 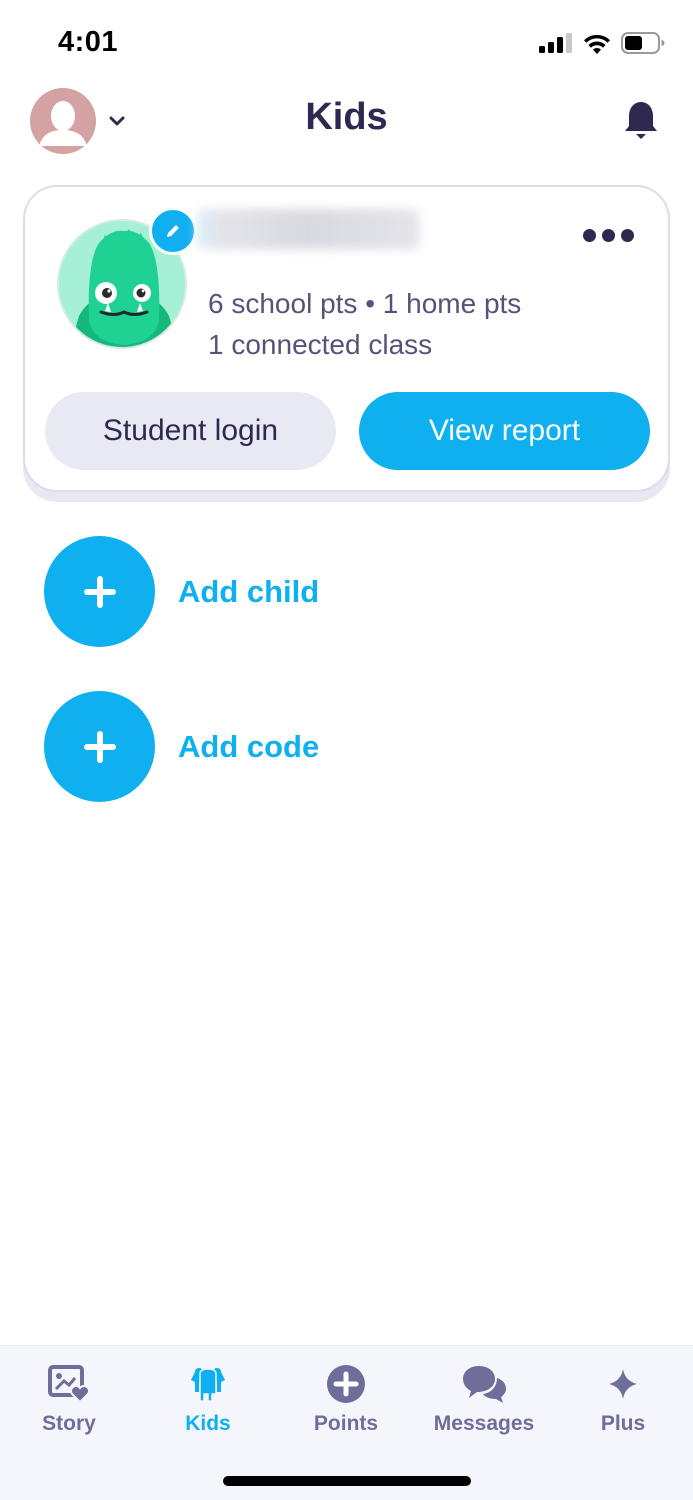 What do you see at coordinates (641, 120) in the screenshot?
I see `bell-icon` at bounding box center [641, 120].